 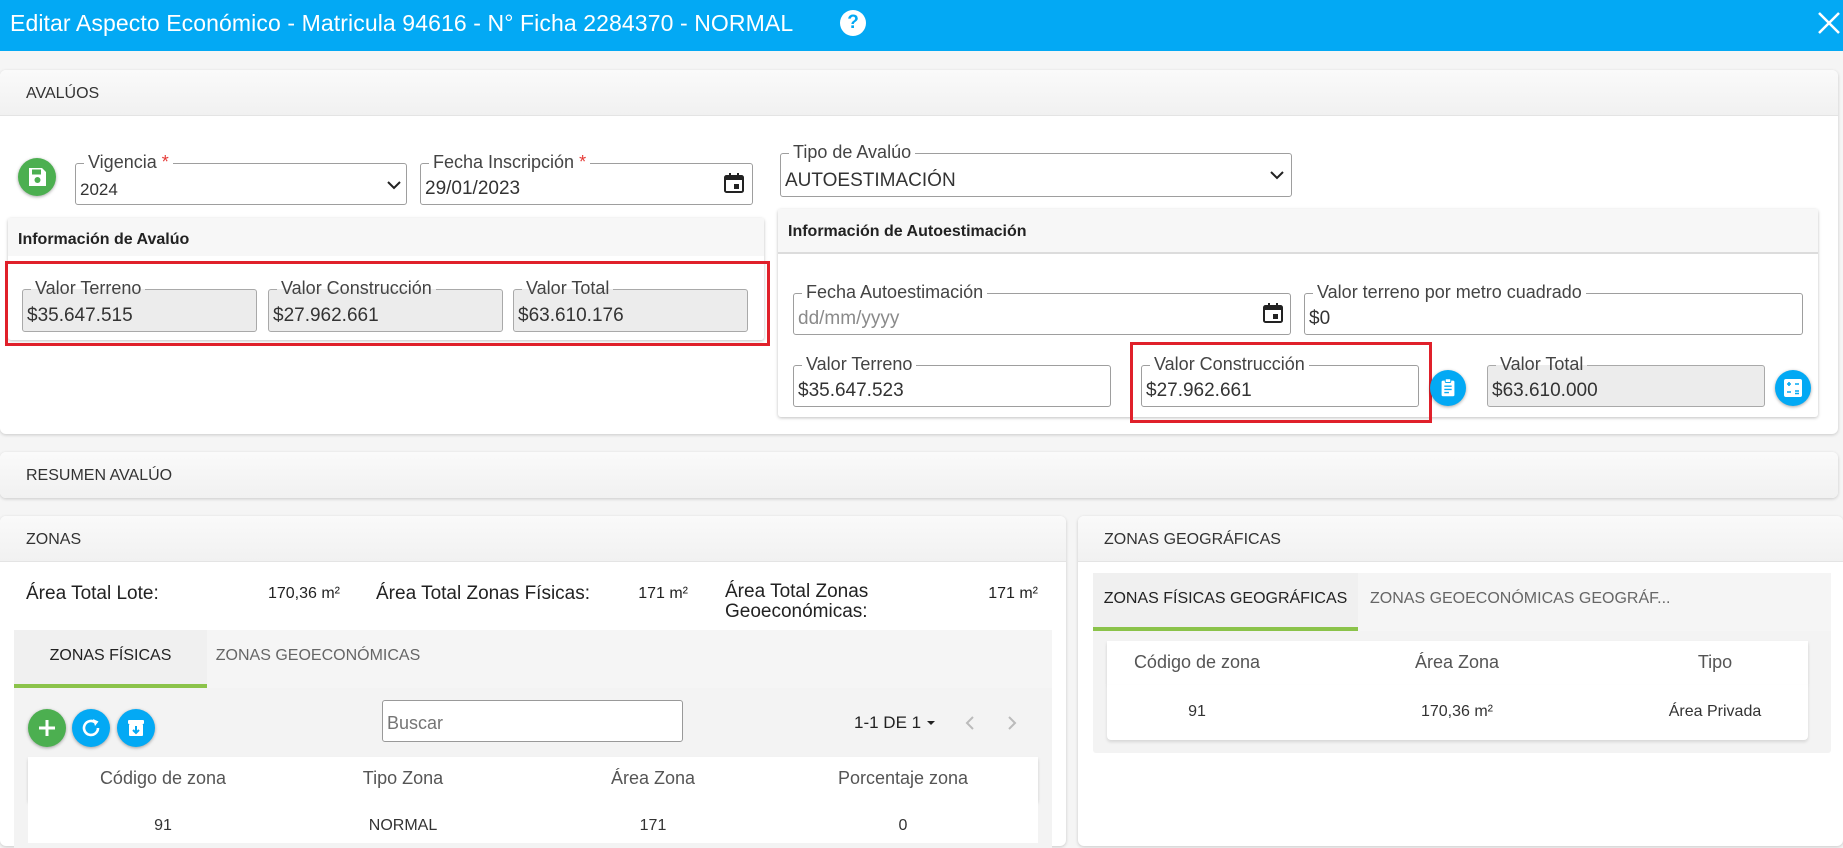 What do you see at coordinates (241, 178) in the screenshot?
I see `vigencia-select: Vigencia * 2024` at bounding box center [241, 178].